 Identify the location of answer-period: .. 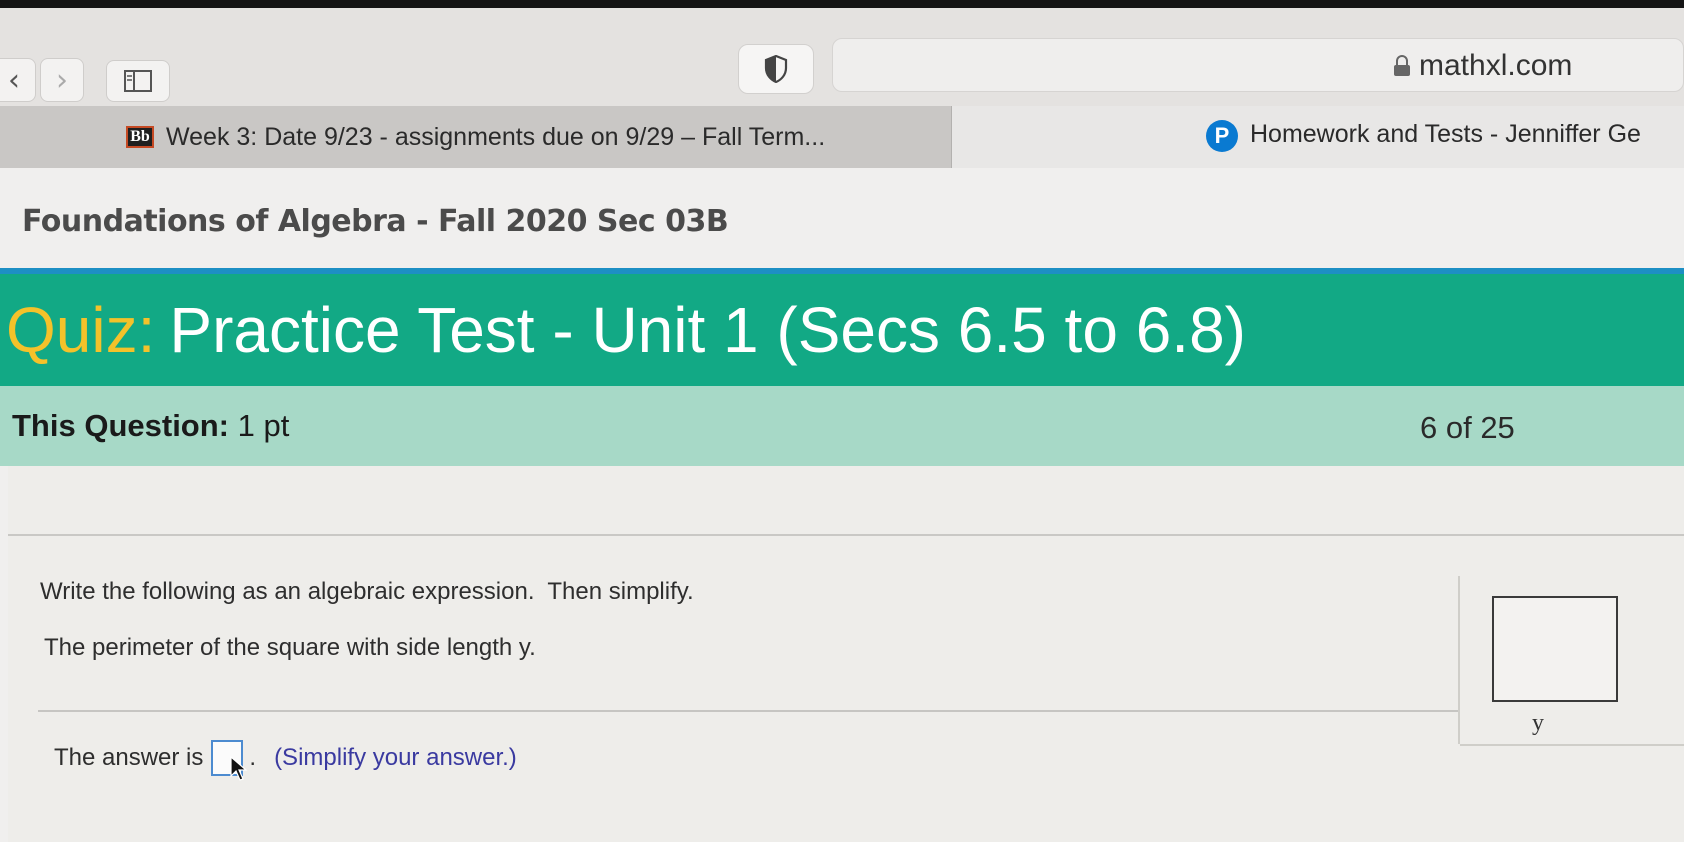
(253, 757).